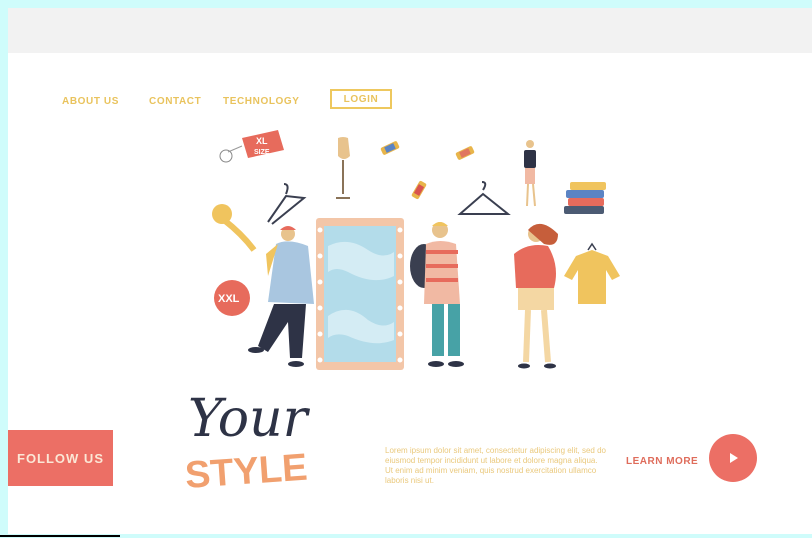 Image resolution: width=812 pixels, height=538 pixels. What do you see at coordinates (592, 273) in the screenshot?
I see `sweater-on-hanger-icon` at bounding box center [592, 273].